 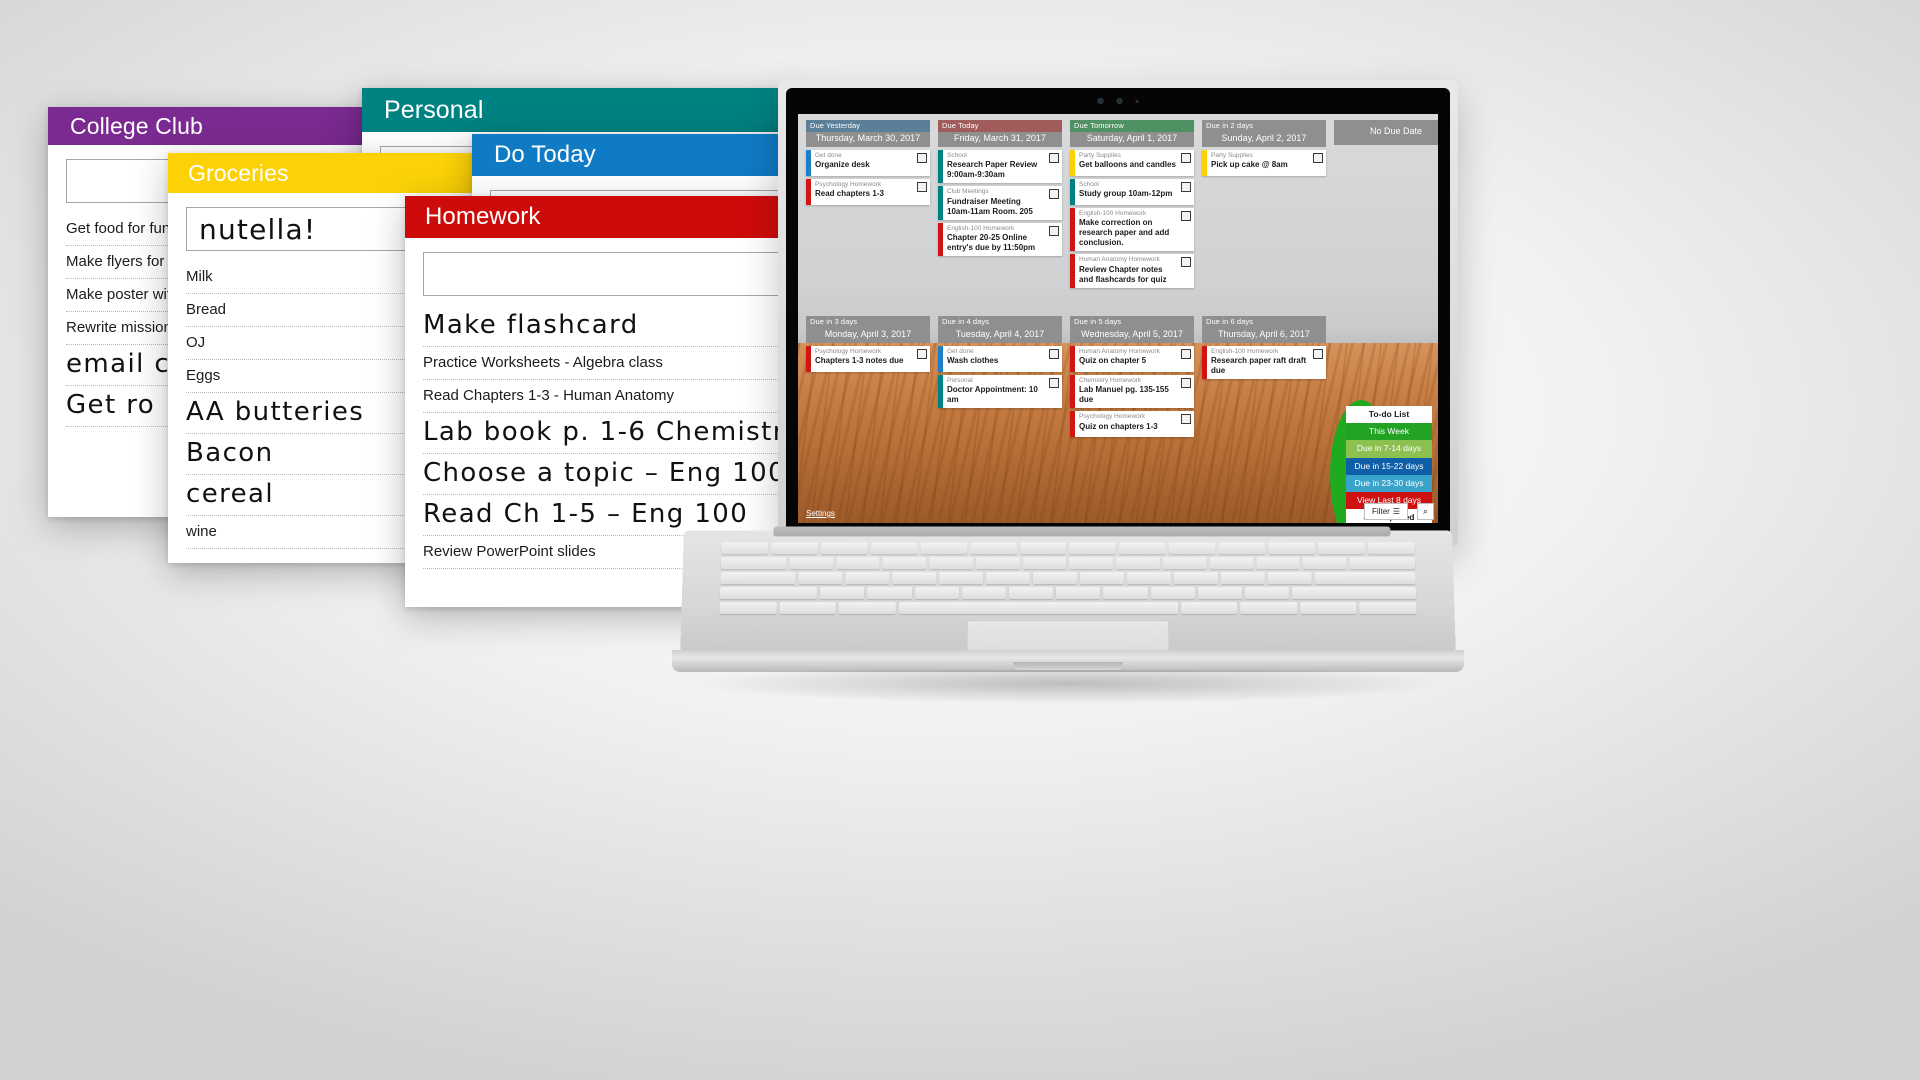 I want to click on task-card: Psychology Homework Read chapters 1-3, so click(x=868, y=192).